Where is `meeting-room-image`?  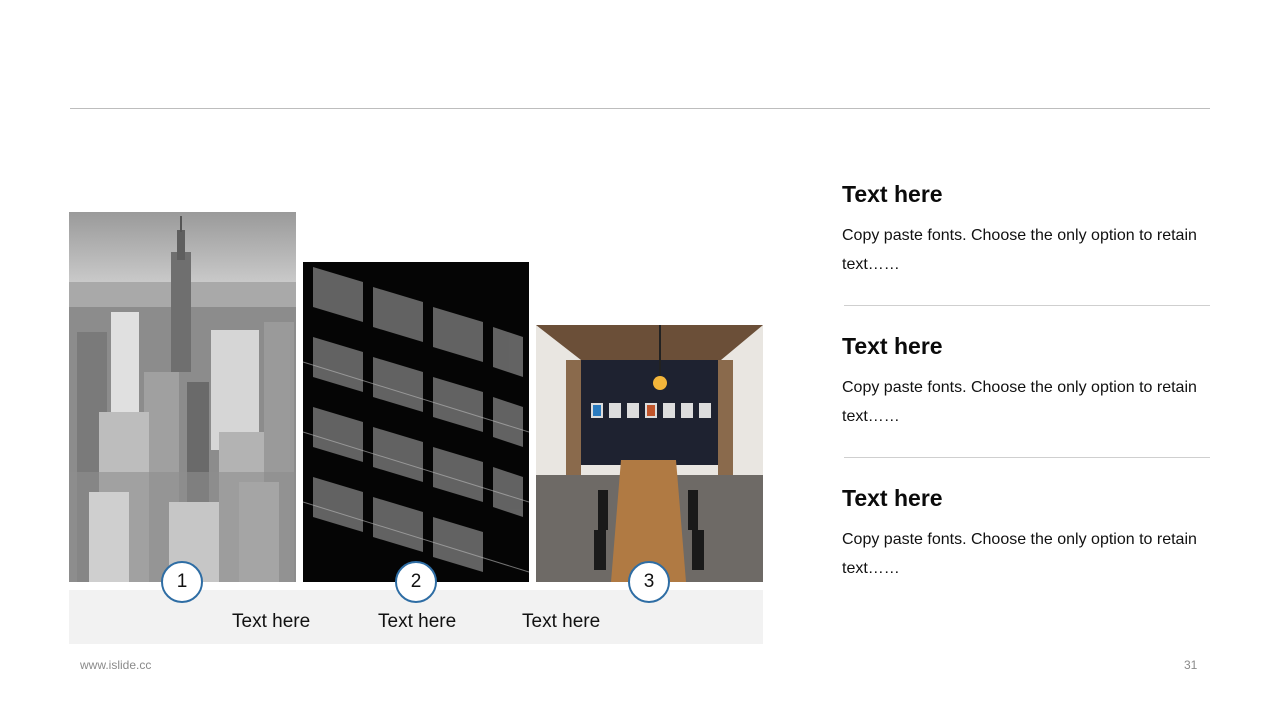 meeting-room-image is located at coordinates (649, 453).